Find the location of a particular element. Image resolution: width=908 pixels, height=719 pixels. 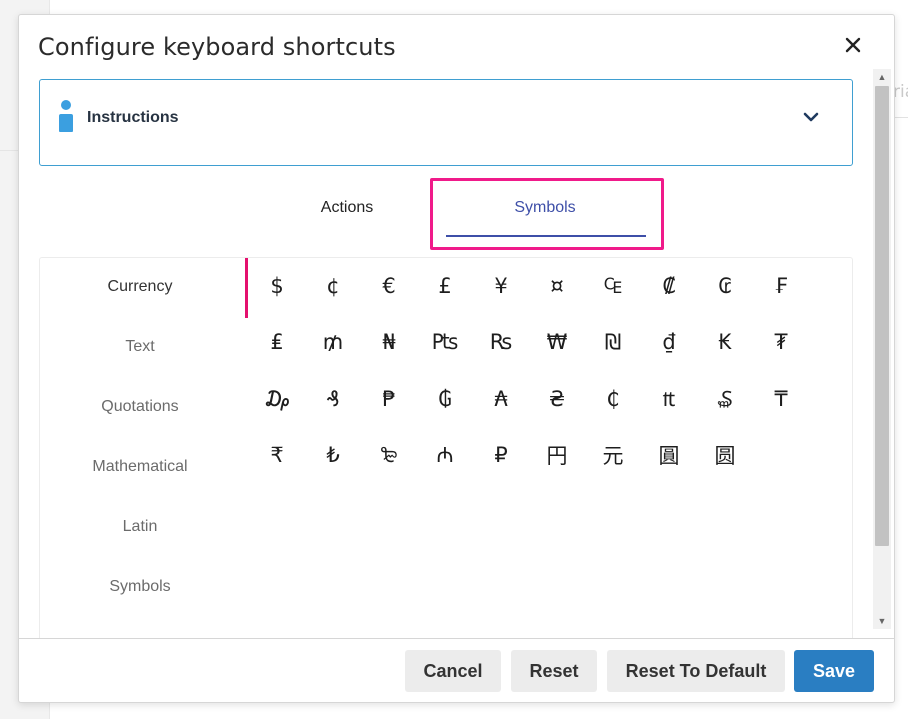

symbol-key: ₳ is located at coordinates (501, 399).